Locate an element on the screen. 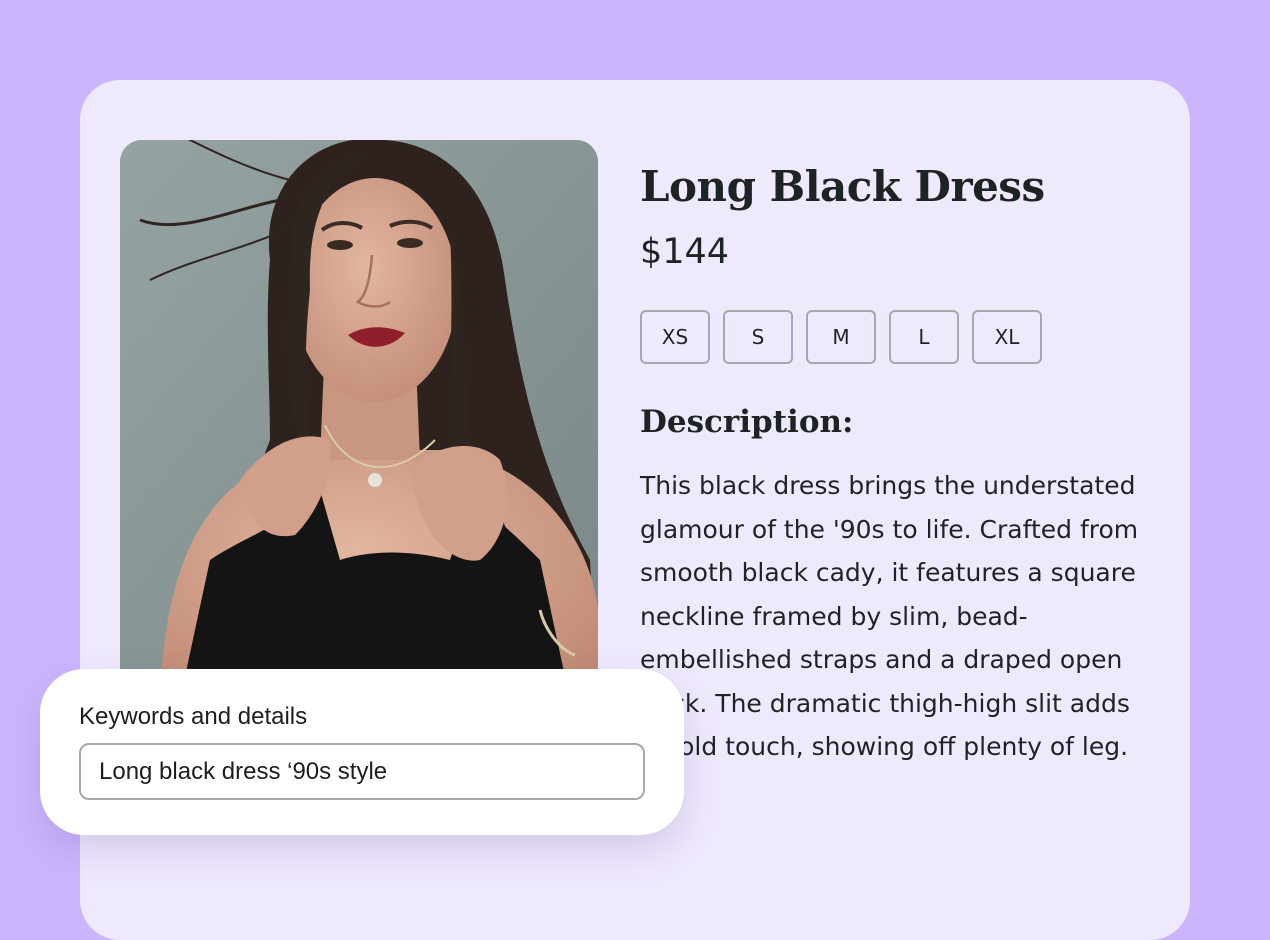 The width and height of the screenshot is (1270, 940). size-option-s: S is located at coordinates (758, 337).